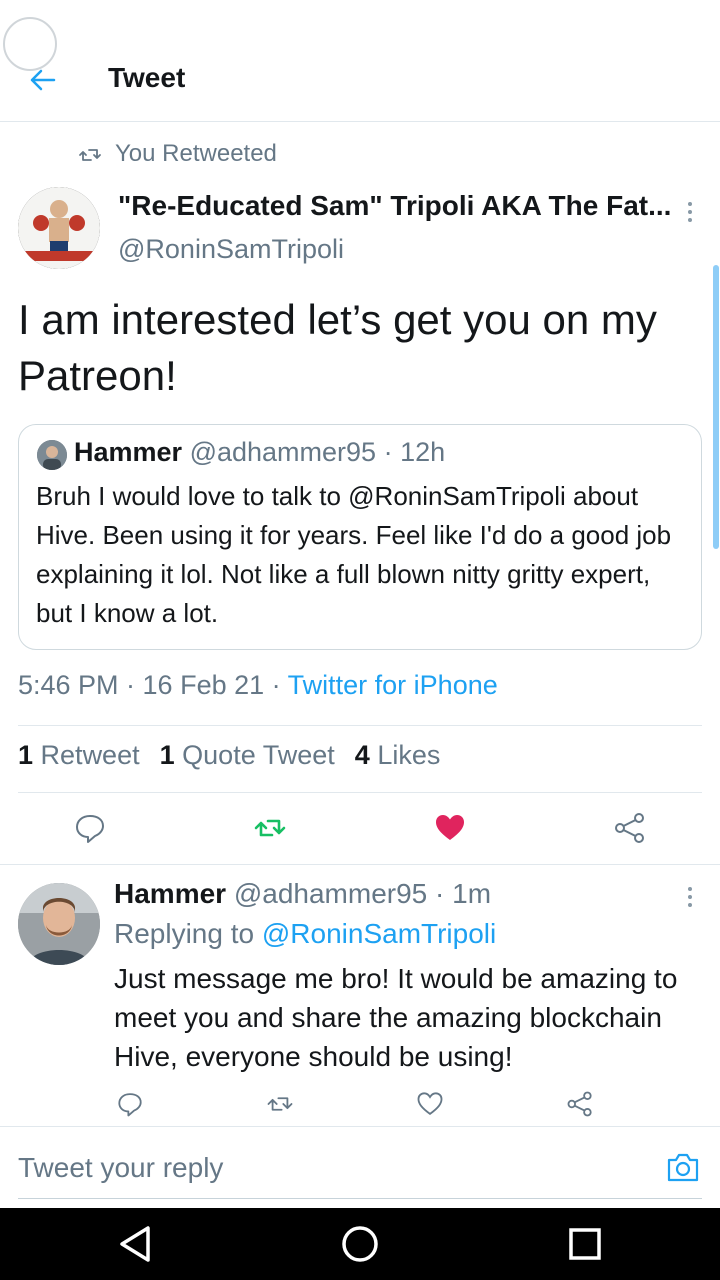 This screenshot has height=1280, width=720. What do you see at coordinates (42, 80) in the screenshot?
I see `back-arrow-icon` at bounding box center [42, 80].